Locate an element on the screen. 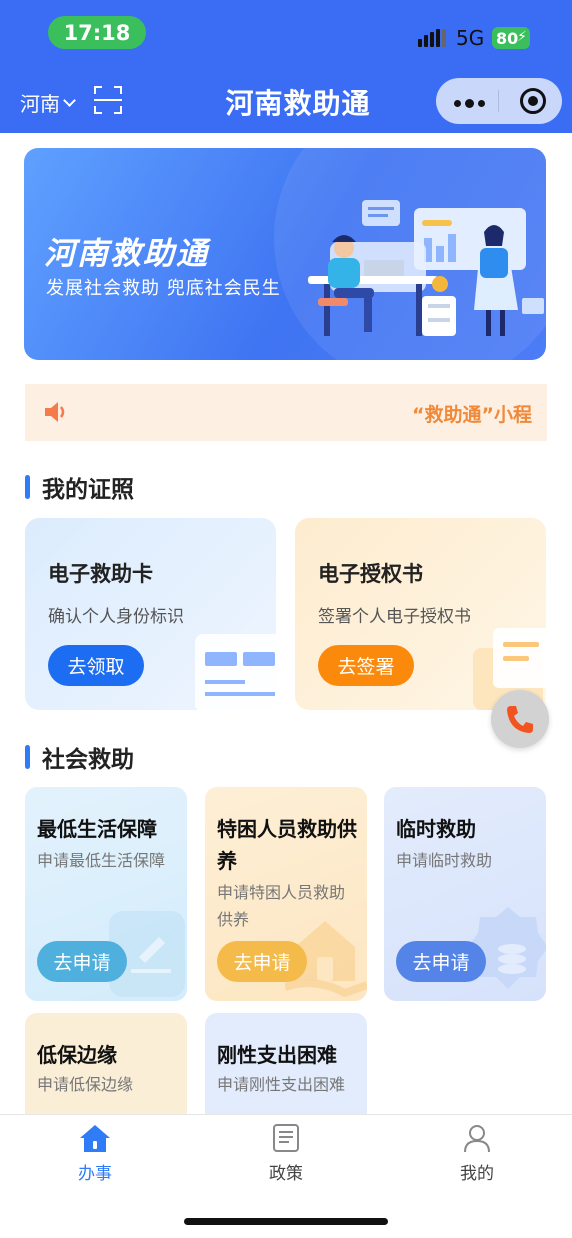 The image size is (572, 1238). tab-mine: 我的 is located at coordinates (477, 1155).